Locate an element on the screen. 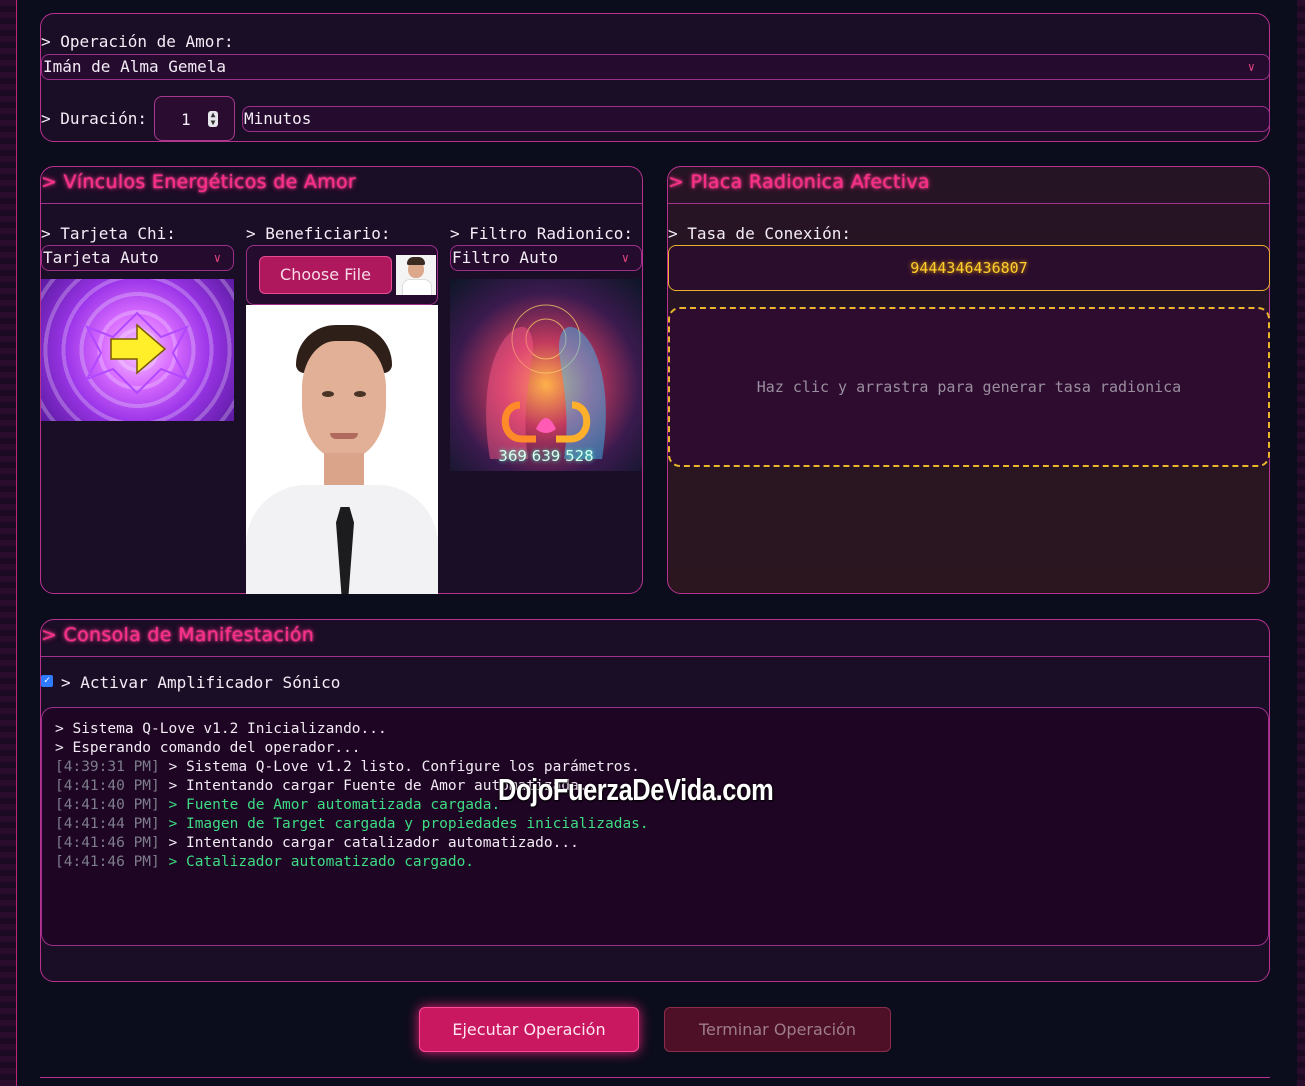  rate-value: 9444346436807 is located at coordinates (969, 268).